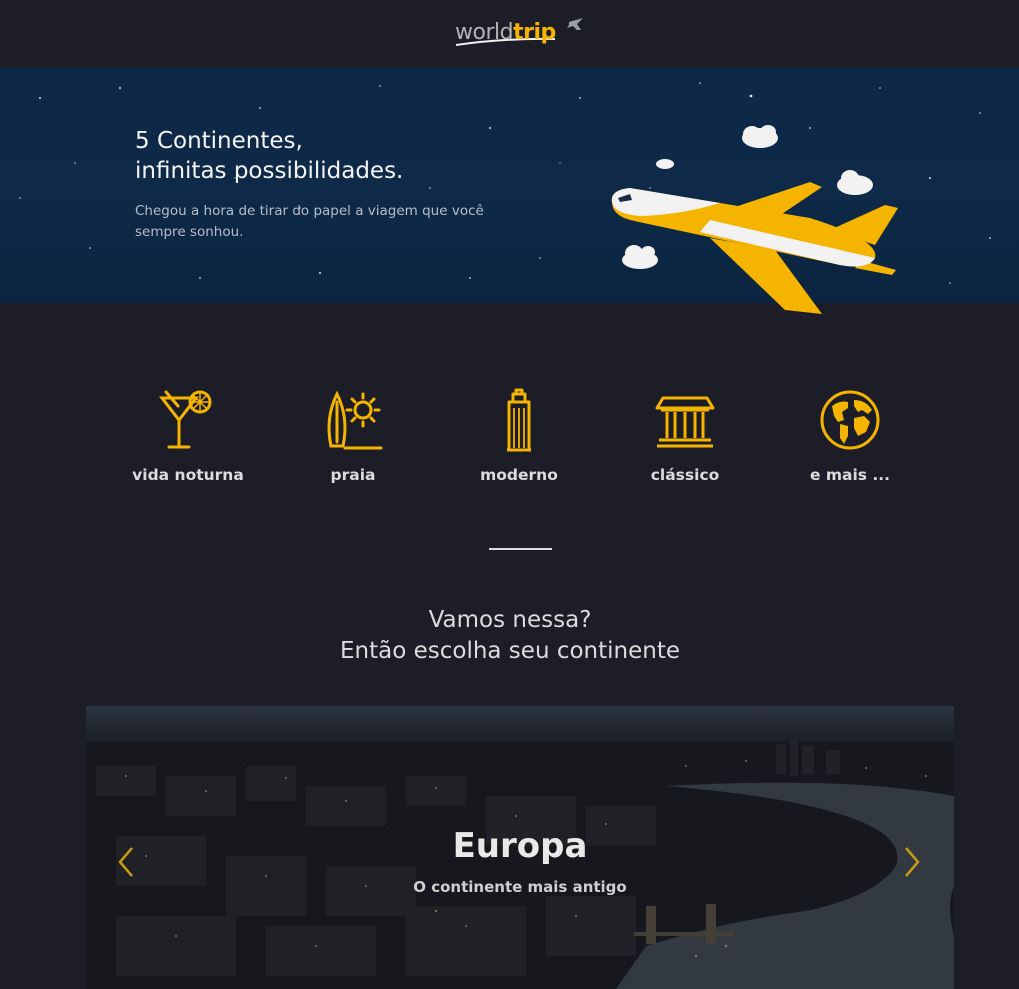  I want to click on airplane-illustration-icon, so click(754, 219).